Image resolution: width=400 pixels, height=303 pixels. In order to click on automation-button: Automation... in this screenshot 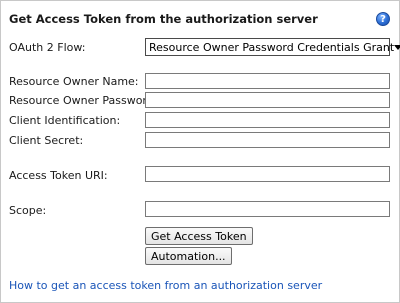, I will do `click(188, 256)`.